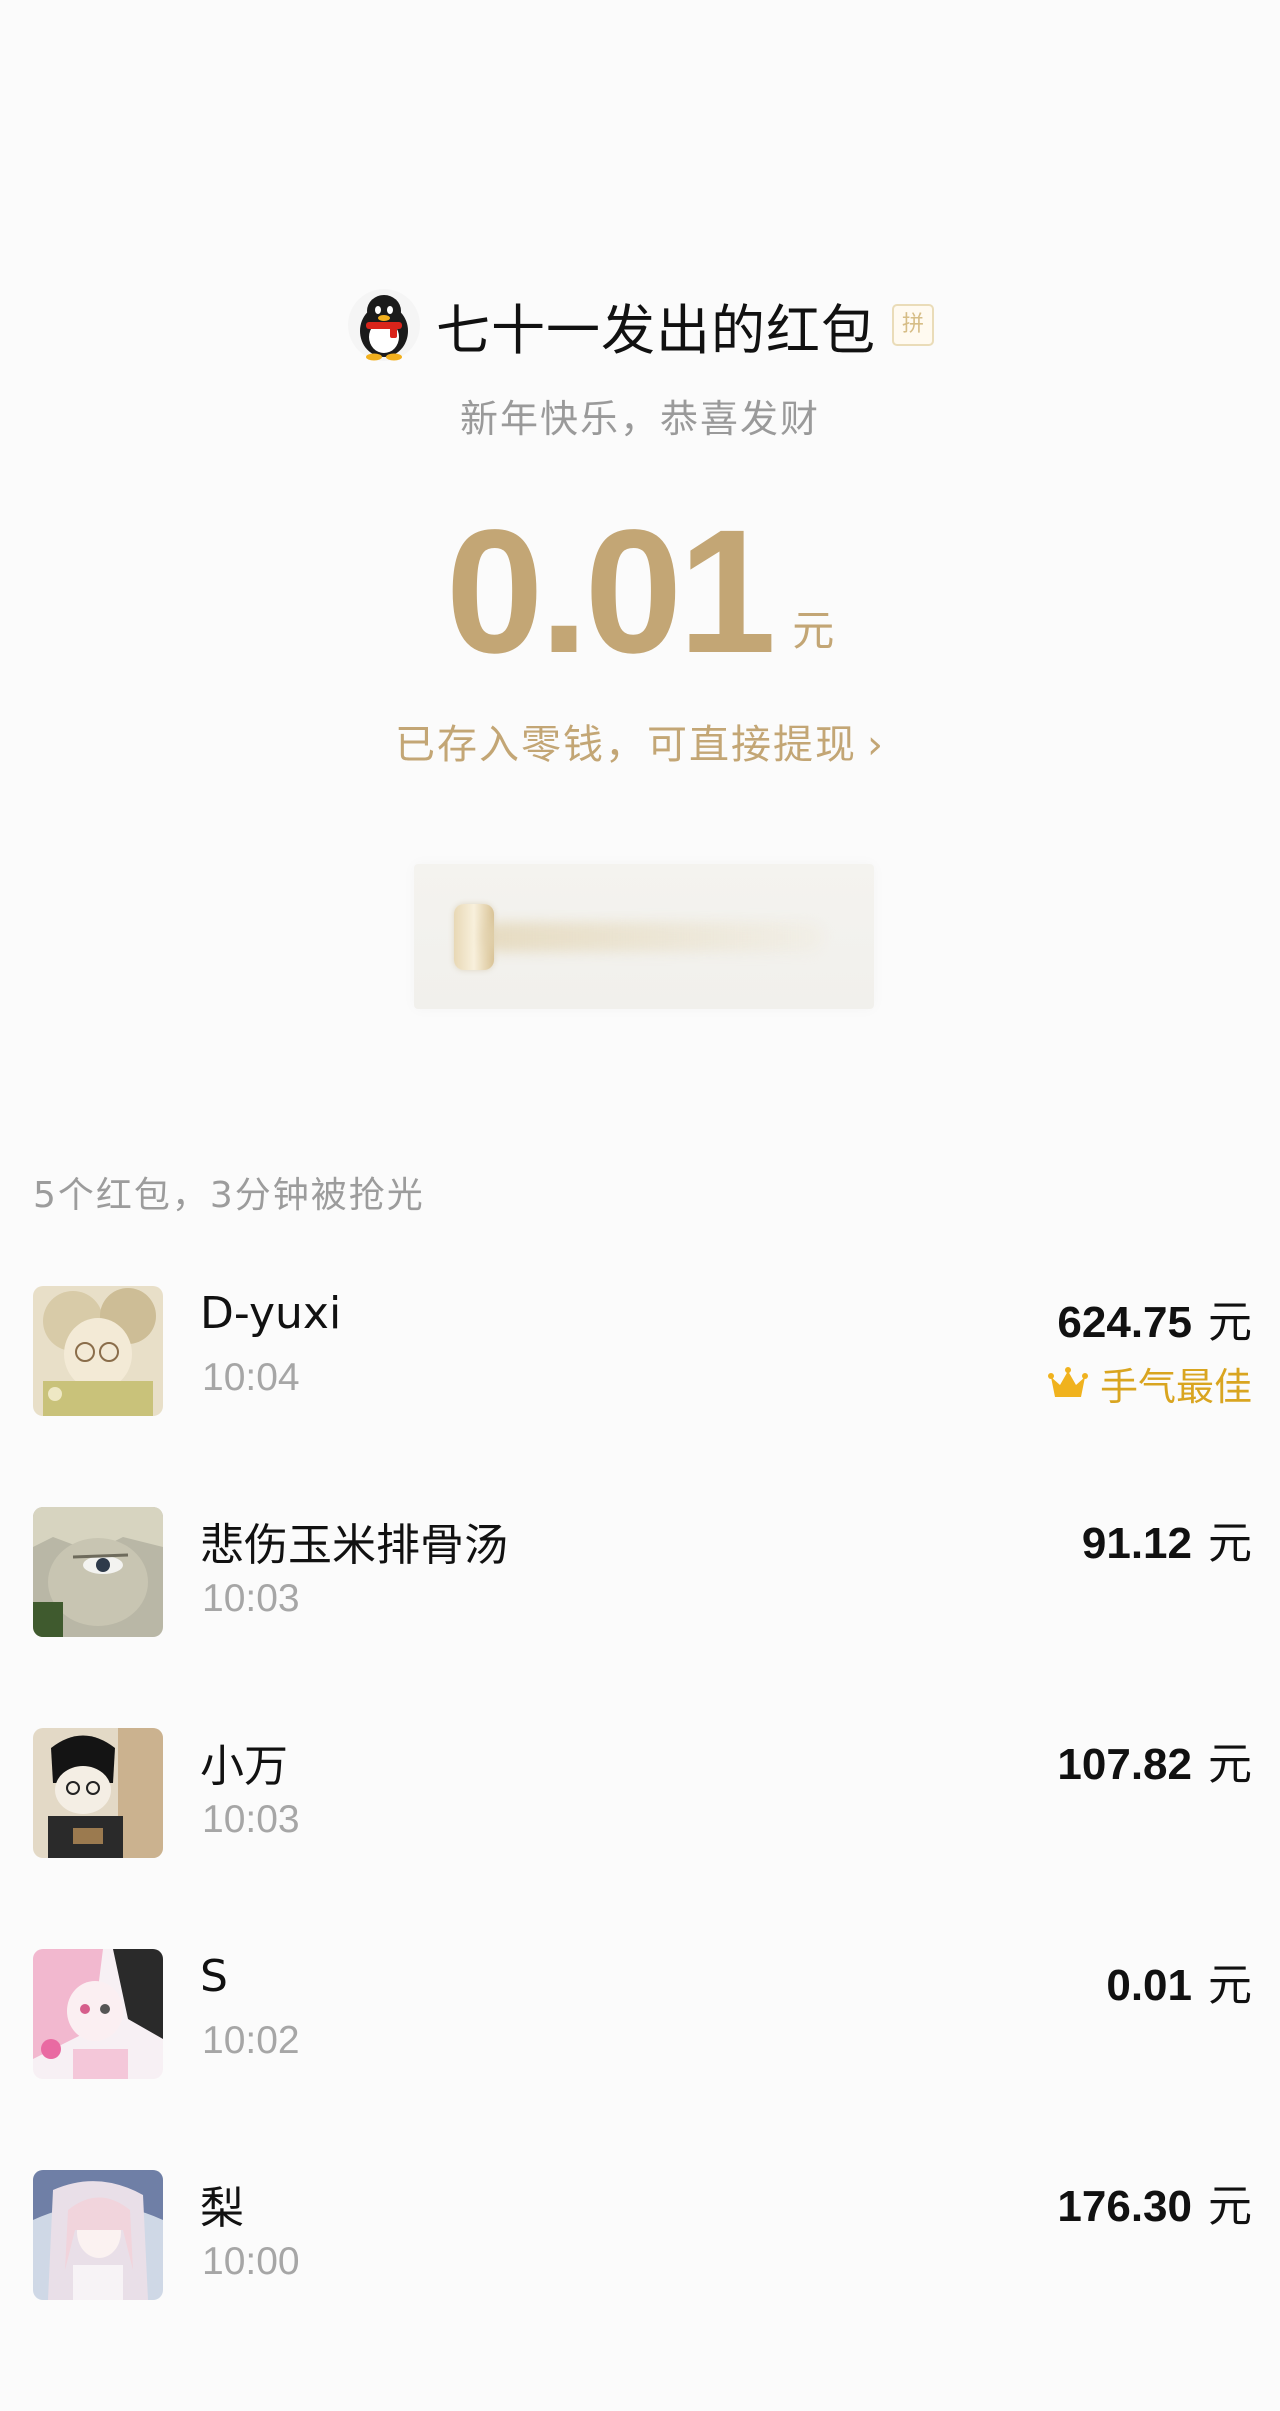 The image size is (1280, 2411). I want to click on received-amount: 0.01 元, so click(640, 590).